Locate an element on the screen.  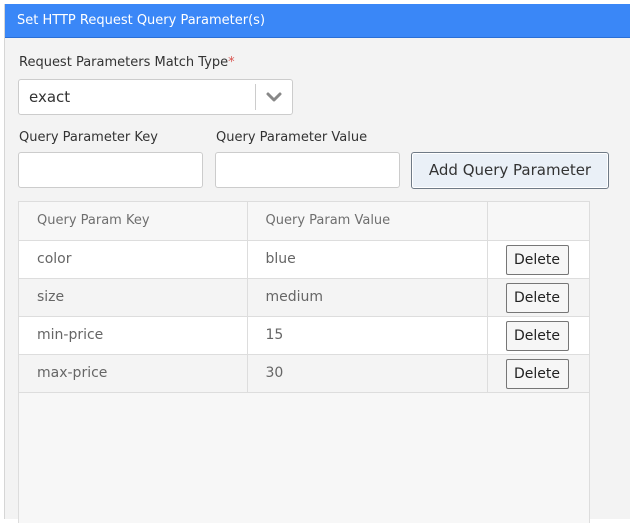
table-row: min-price 15 Delete is located at coordinates (304, 335).